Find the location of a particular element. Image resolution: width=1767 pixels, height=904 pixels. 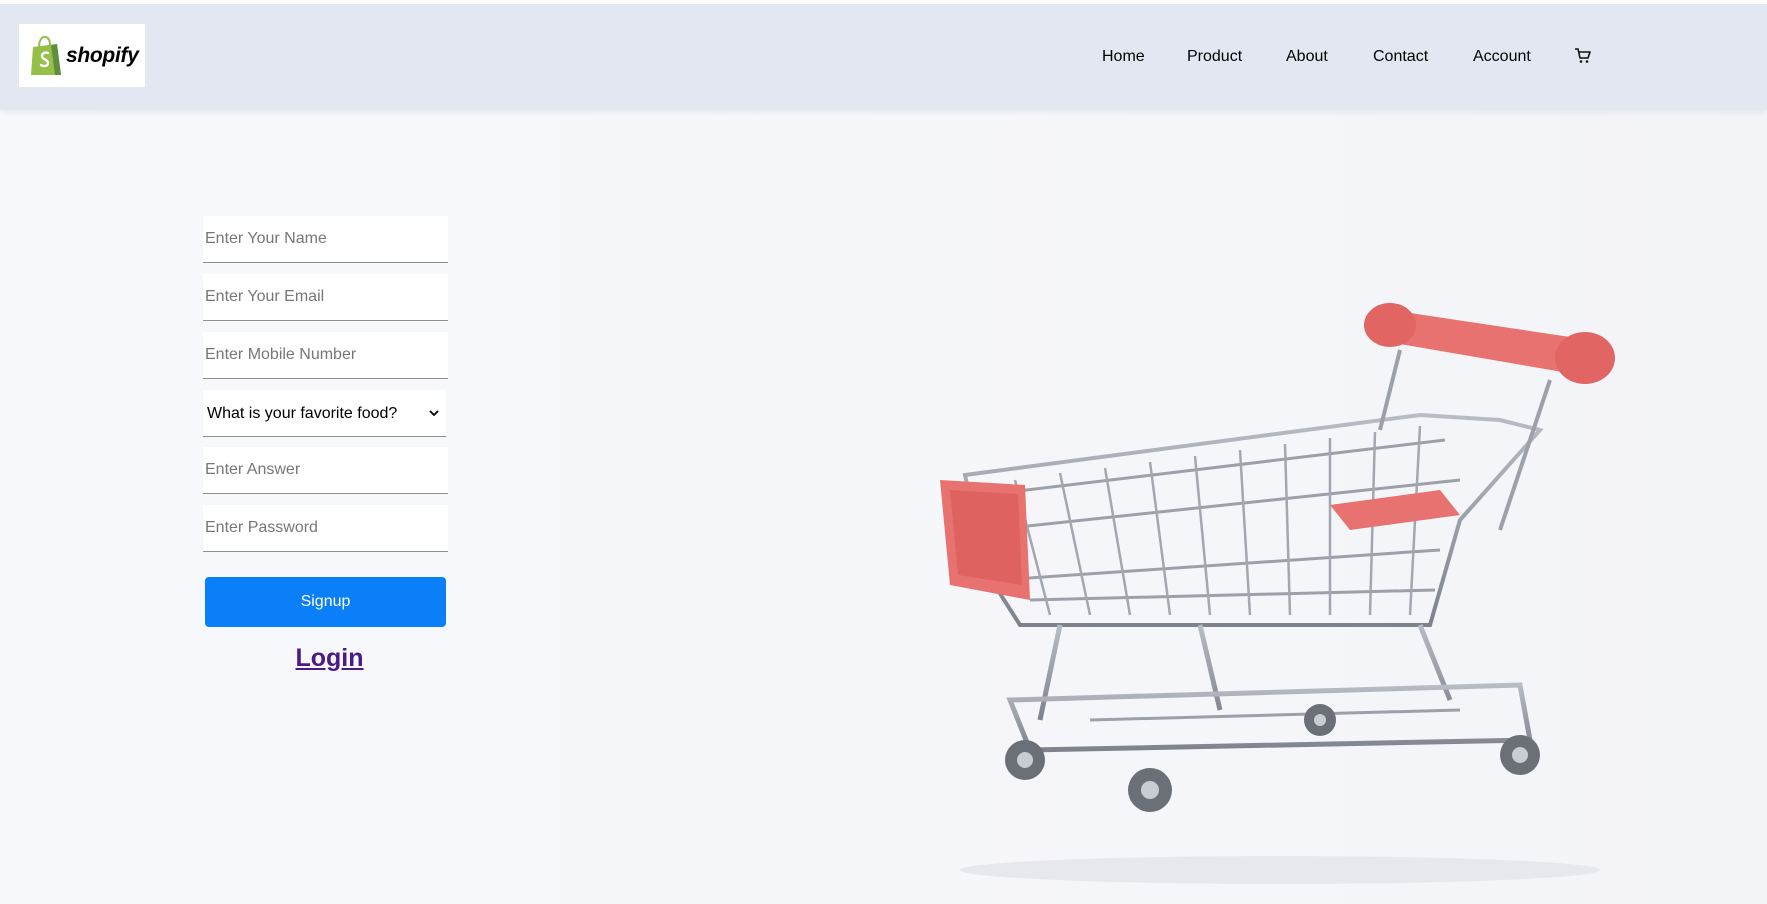

email-field is located at coordinates (325, 297).